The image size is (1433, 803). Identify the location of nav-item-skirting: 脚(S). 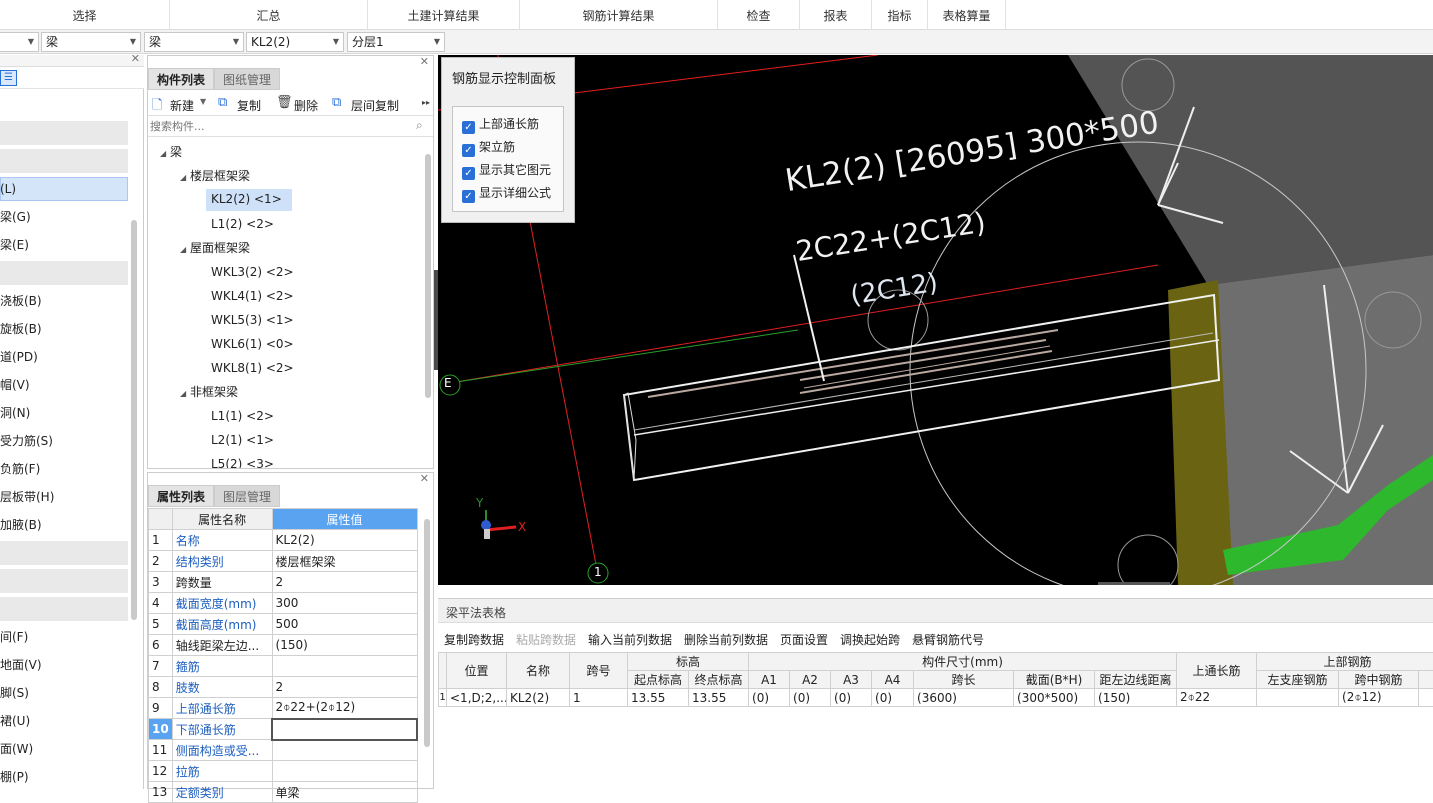
(14, 693).